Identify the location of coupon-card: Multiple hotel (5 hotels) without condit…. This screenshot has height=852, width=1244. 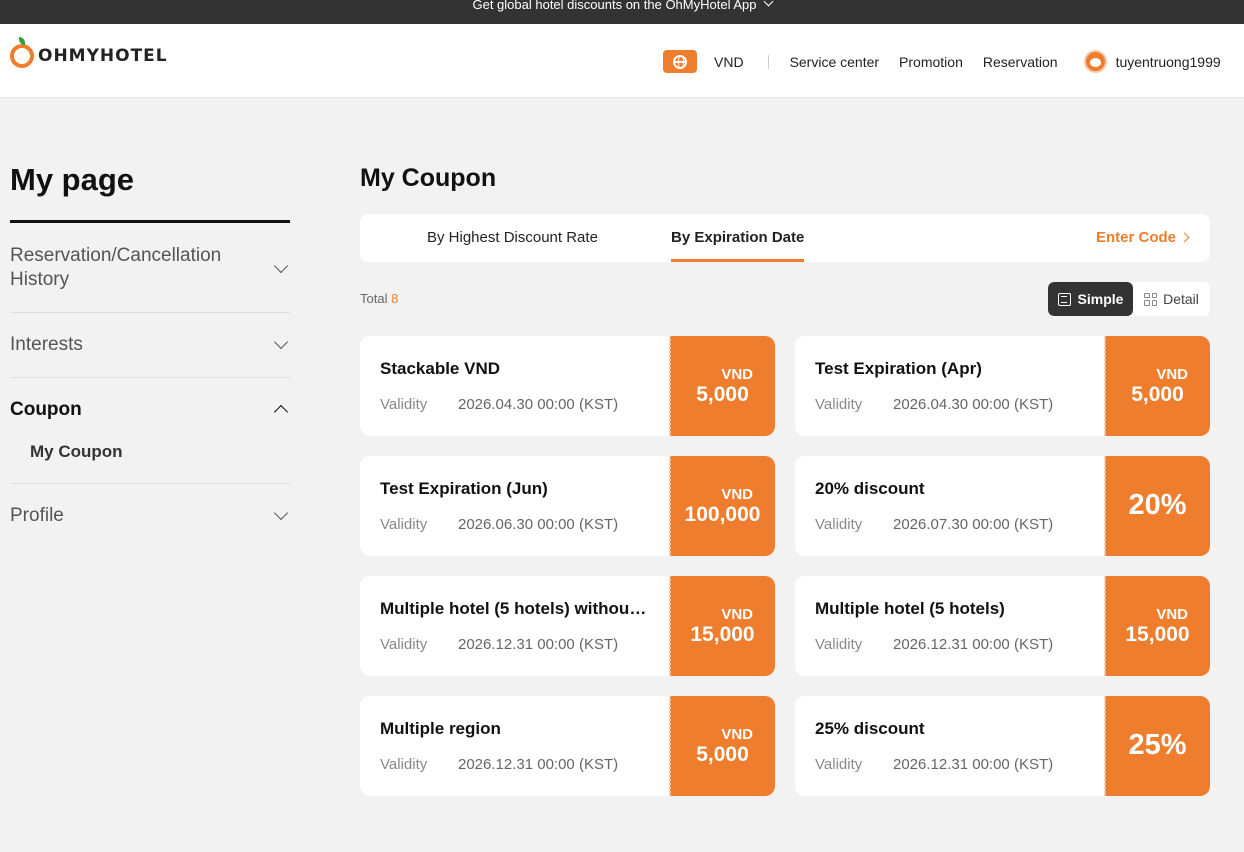
(567, 626).